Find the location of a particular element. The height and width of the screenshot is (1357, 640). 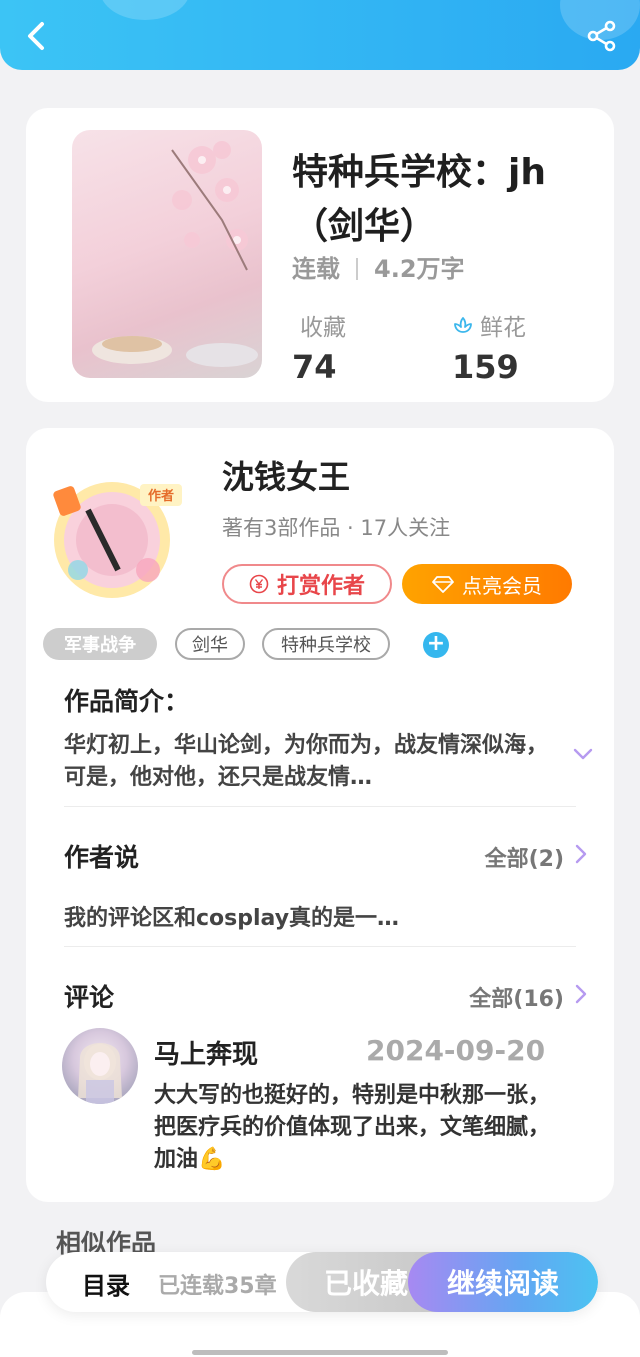

book-word-count: 4.2万字 is located at coordinates (419, 269).